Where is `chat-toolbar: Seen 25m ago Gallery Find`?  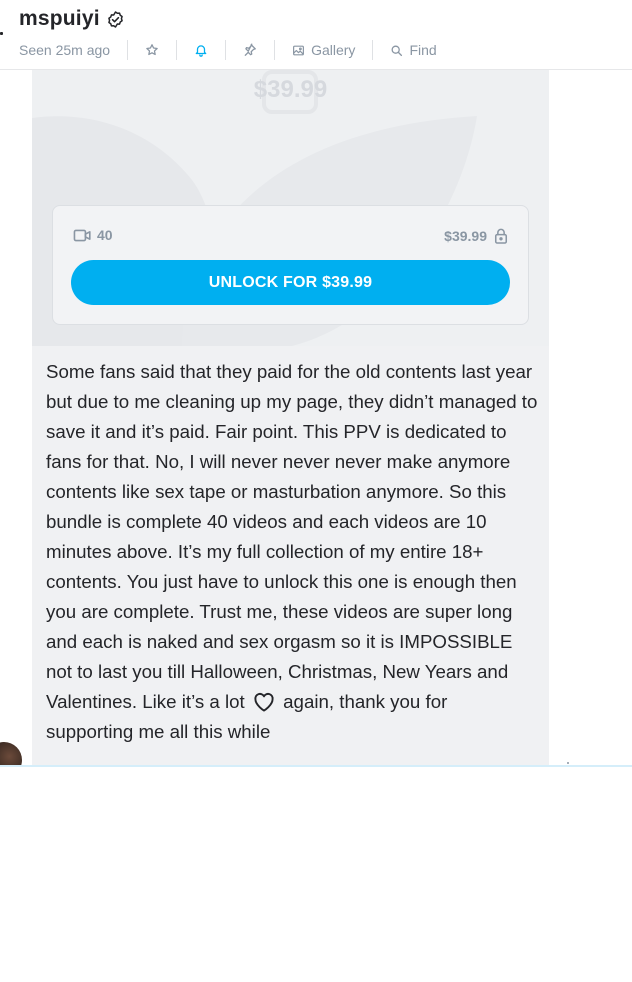 chat-toolbar: Seen 25m ago Gallery Find is located at coordinates (236, 50).